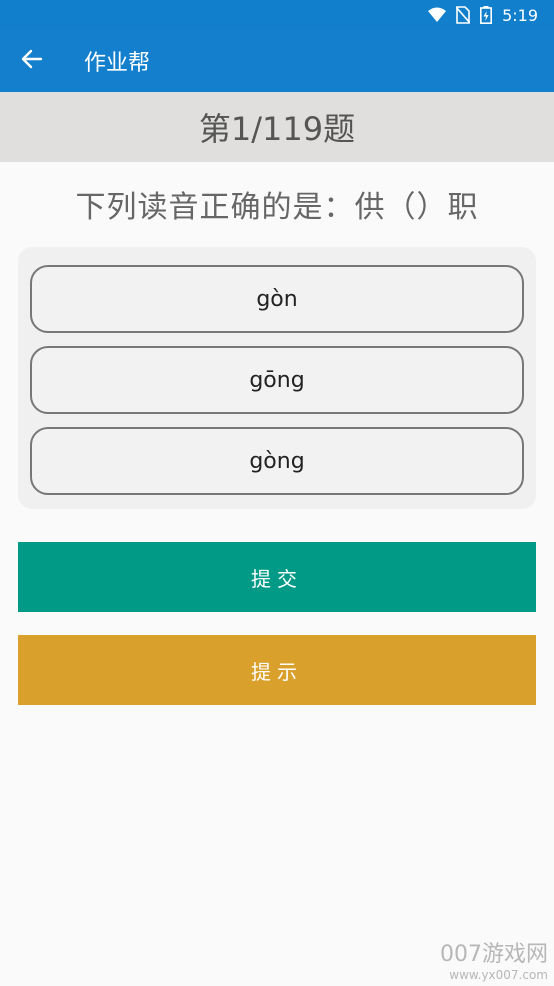 This screenshot has width=554, height=986. I want to click on arrow-left-icon, so click(32, 61).